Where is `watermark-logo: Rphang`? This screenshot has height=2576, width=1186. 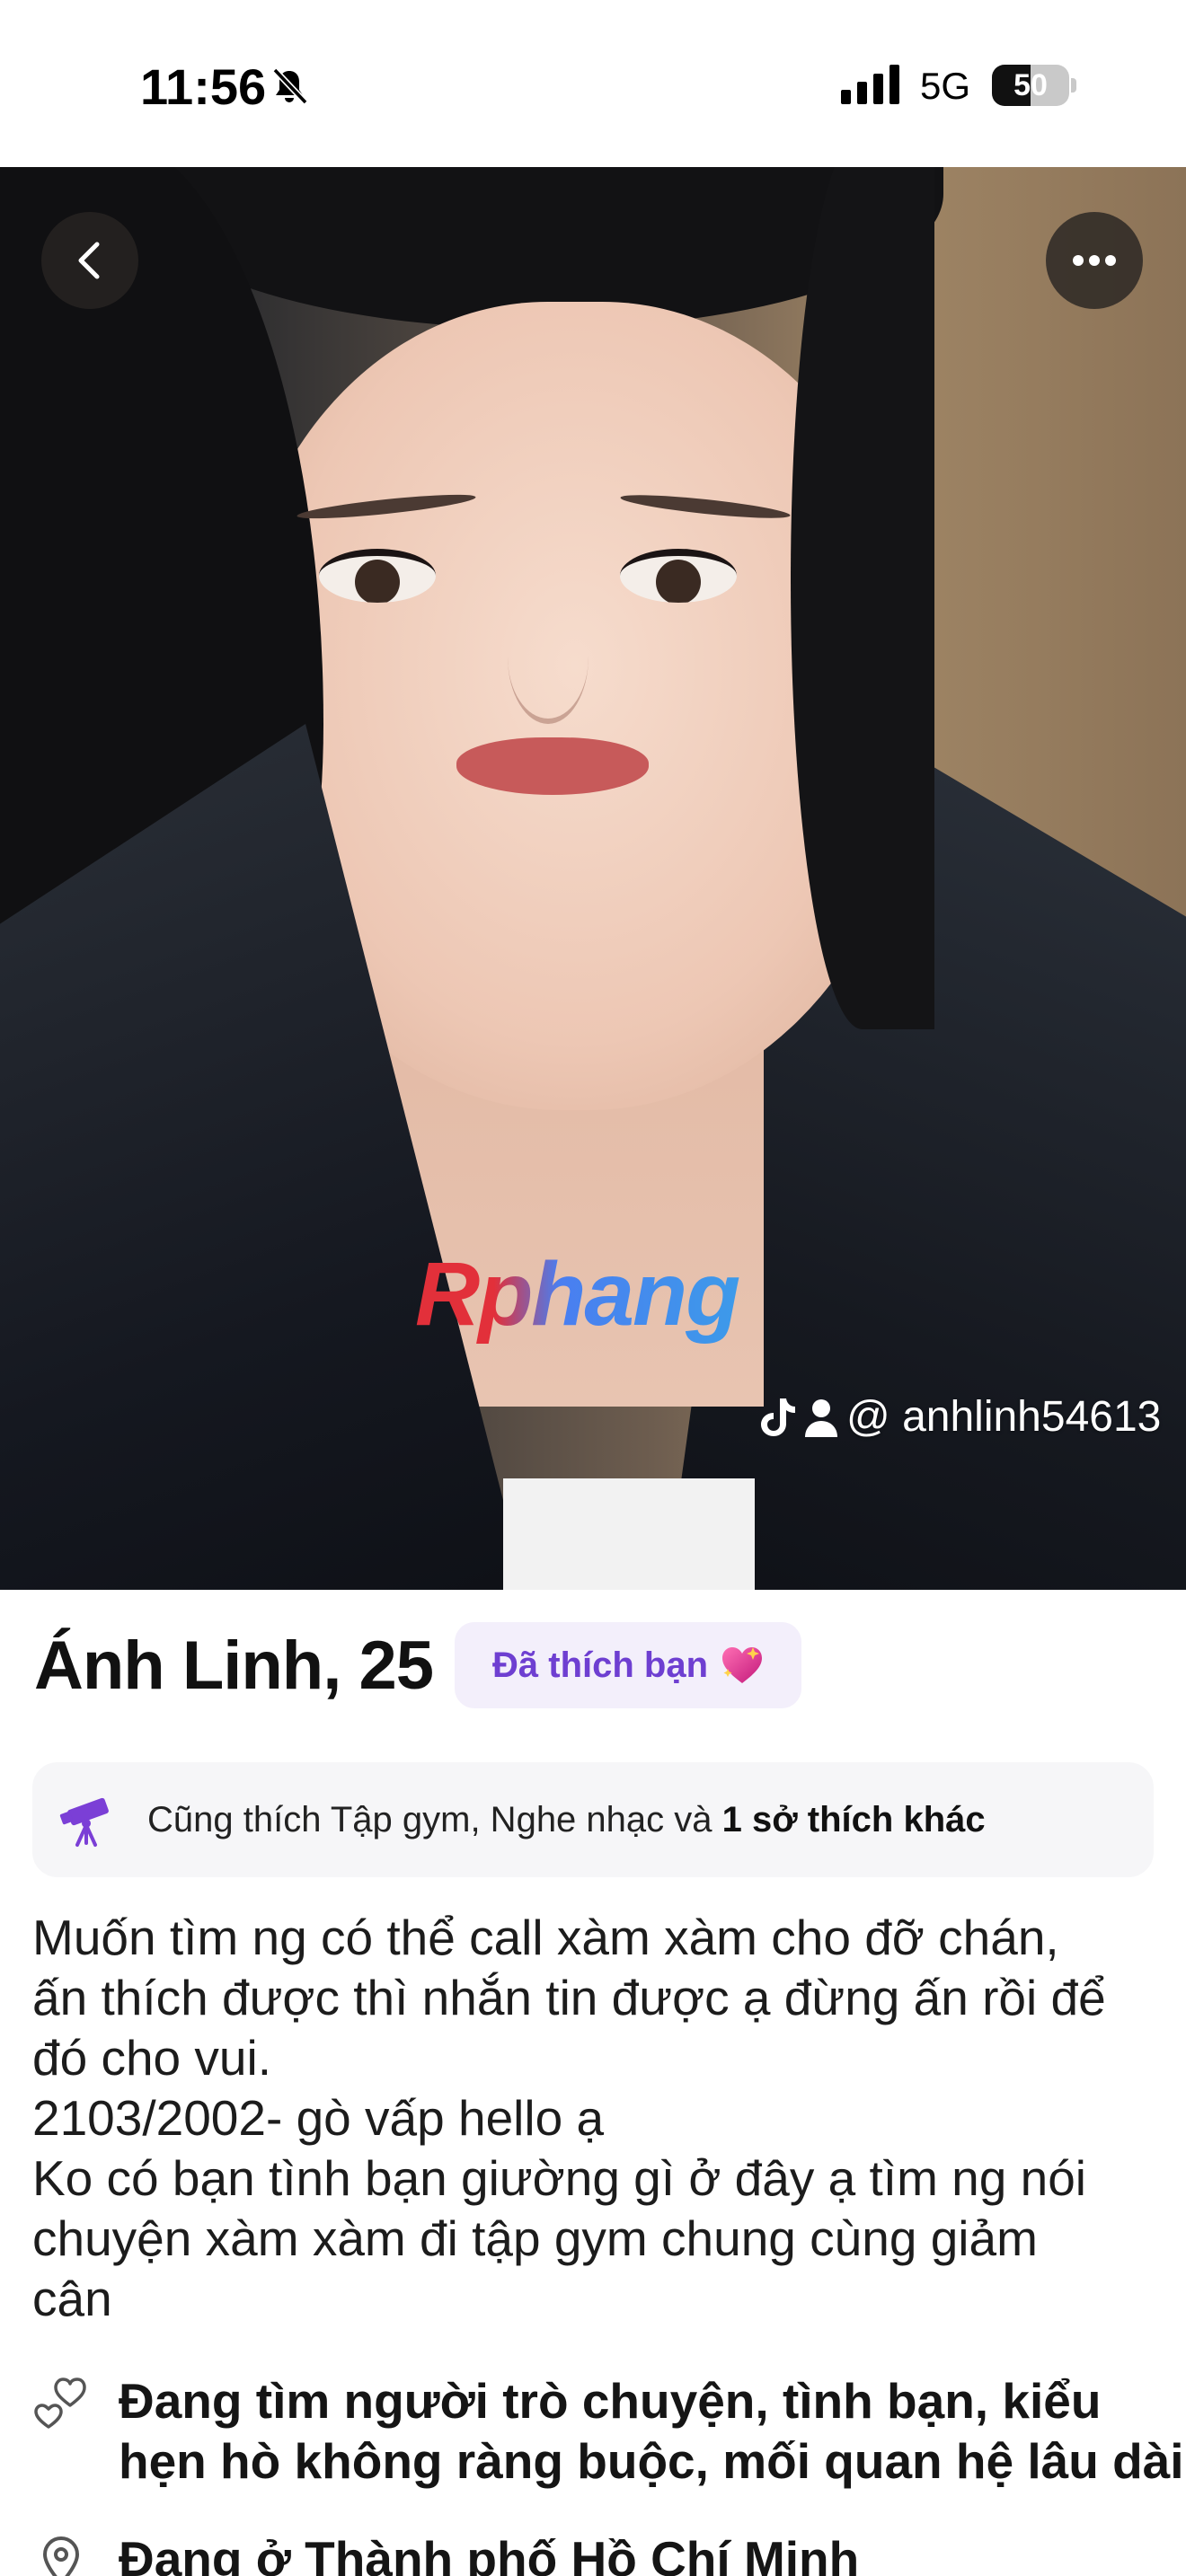
watermark-logo: Rphang is located at coordinates (594, 1294).